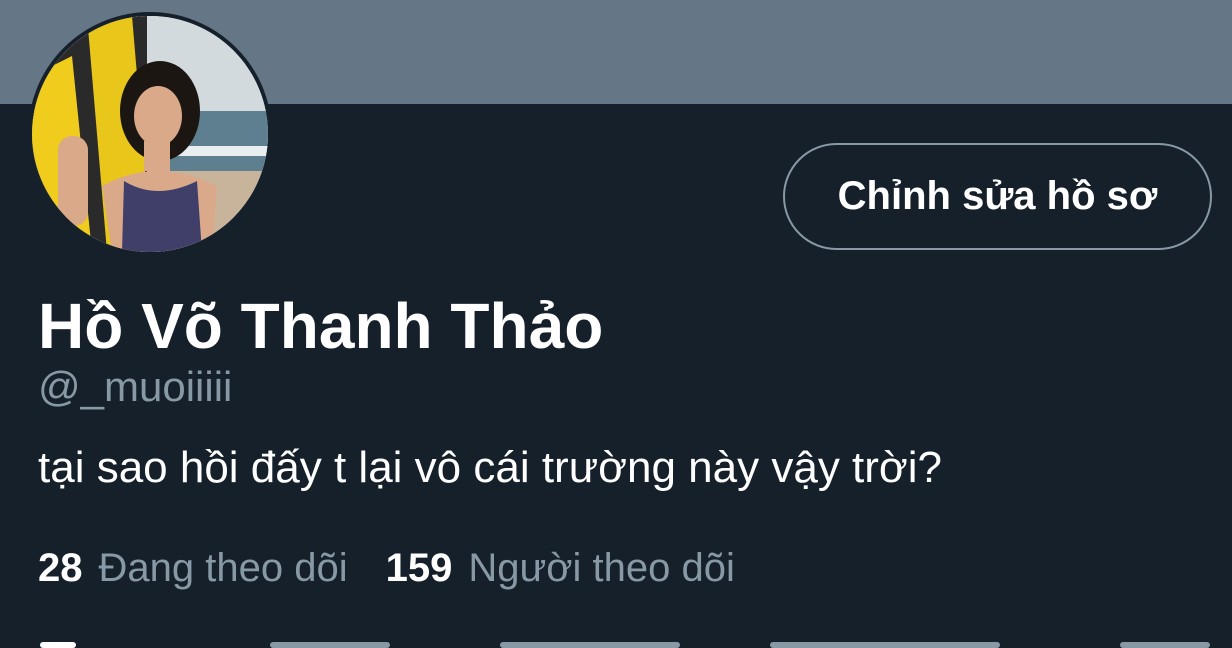 The height and width of the screenshot is (648, 1232). Describe the element at coordinates (223, 567) in the screenshot. I see `following-label: Đang theo dõi` at that location.